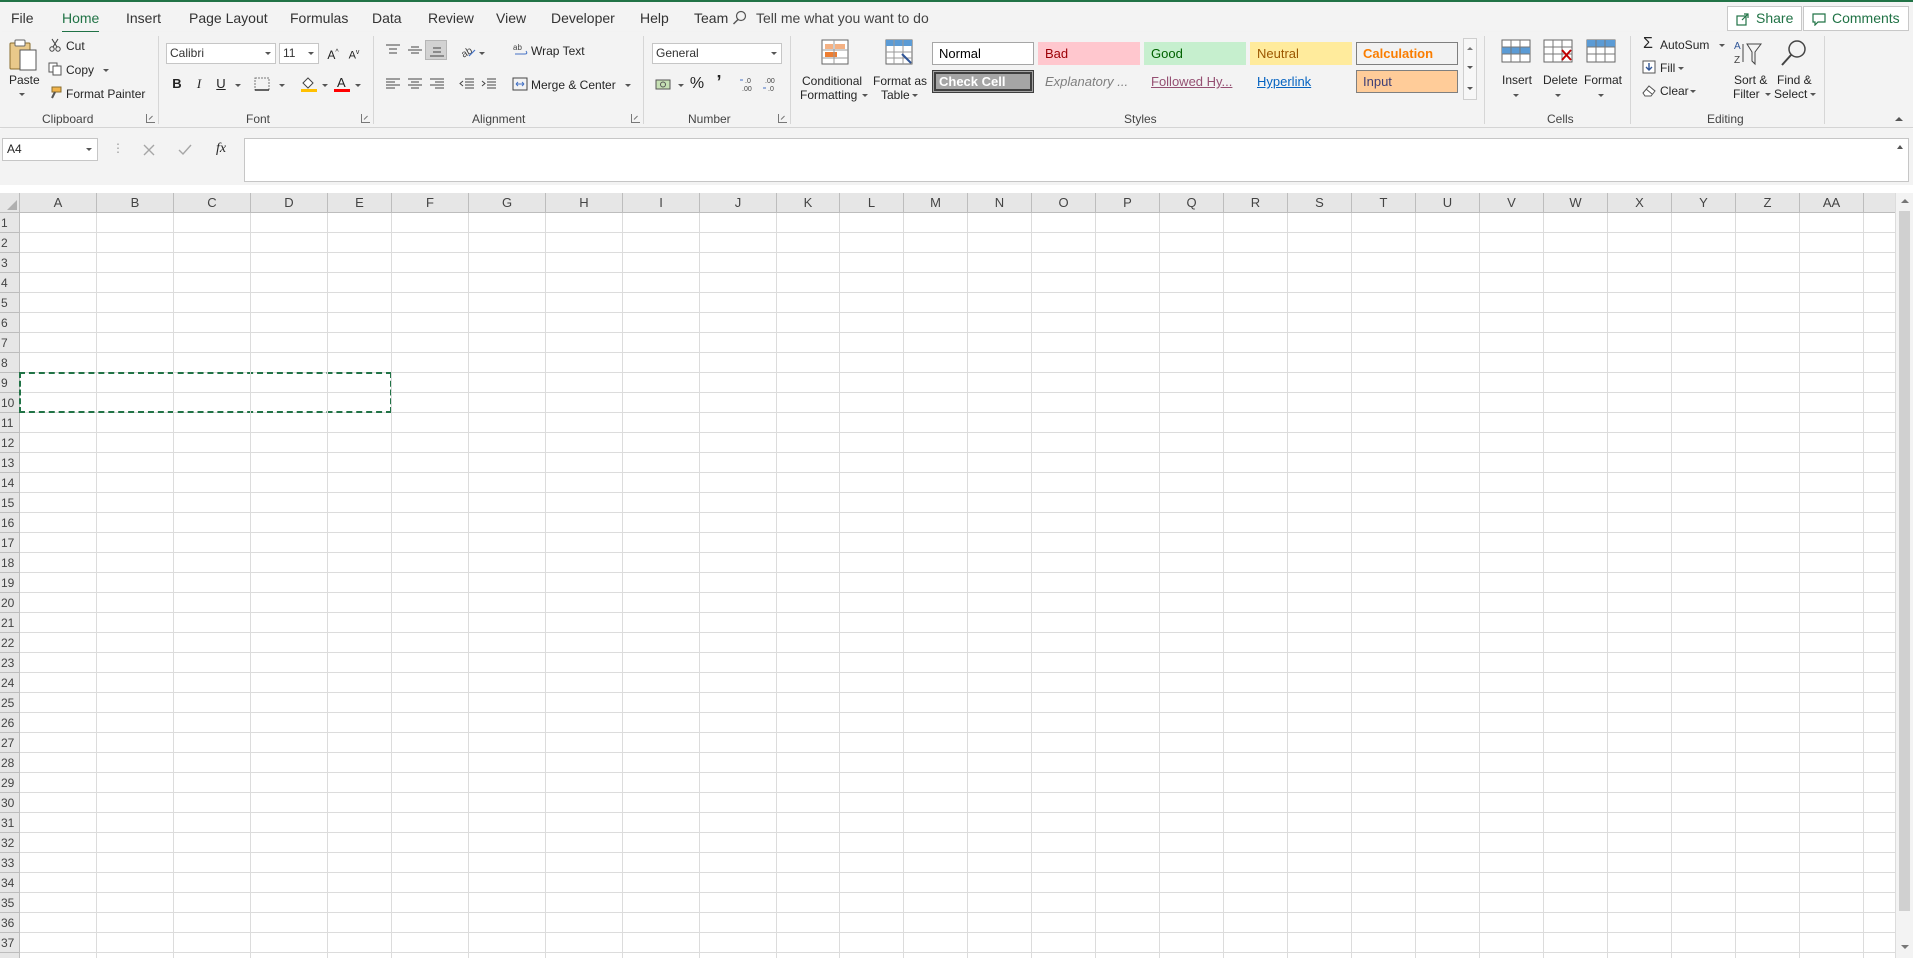 The height and width of the screenshot is (958, 1913). What do you see at coordinates (177, 84) in the screenshot?
I see `bold-button: B` at bounding box center [177, 84].